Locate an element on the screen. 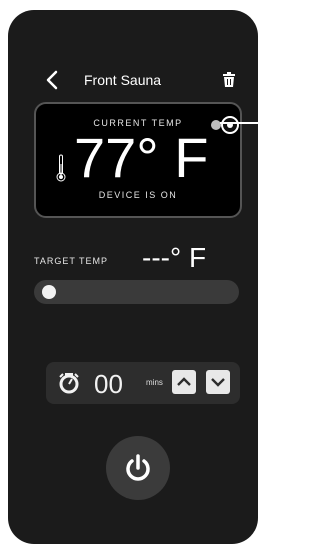  chevron-up-icon is located at coordinates (184, 381).